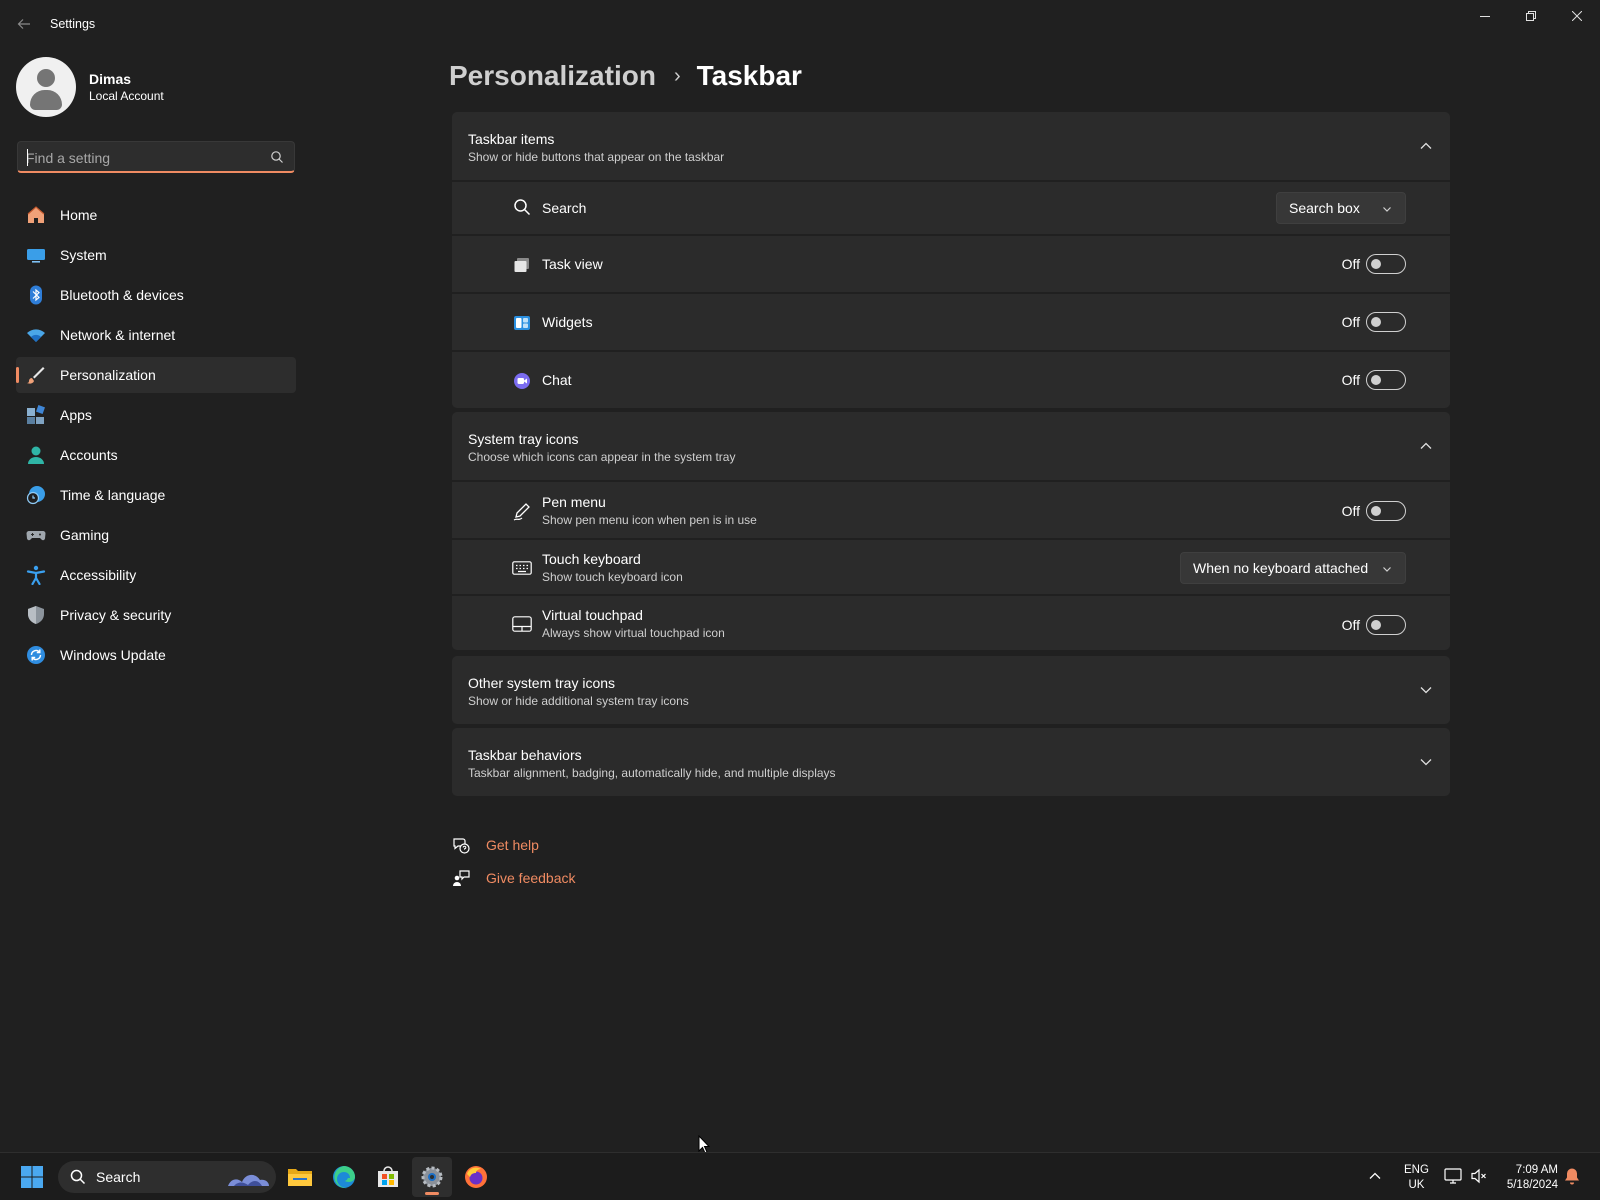  What do you see at coordinates (800, 1176) in the screenshot?
I see `taskbar: Search ENG UK 7:09 AM 5/18/2024` at bounding box center [800, 1176].